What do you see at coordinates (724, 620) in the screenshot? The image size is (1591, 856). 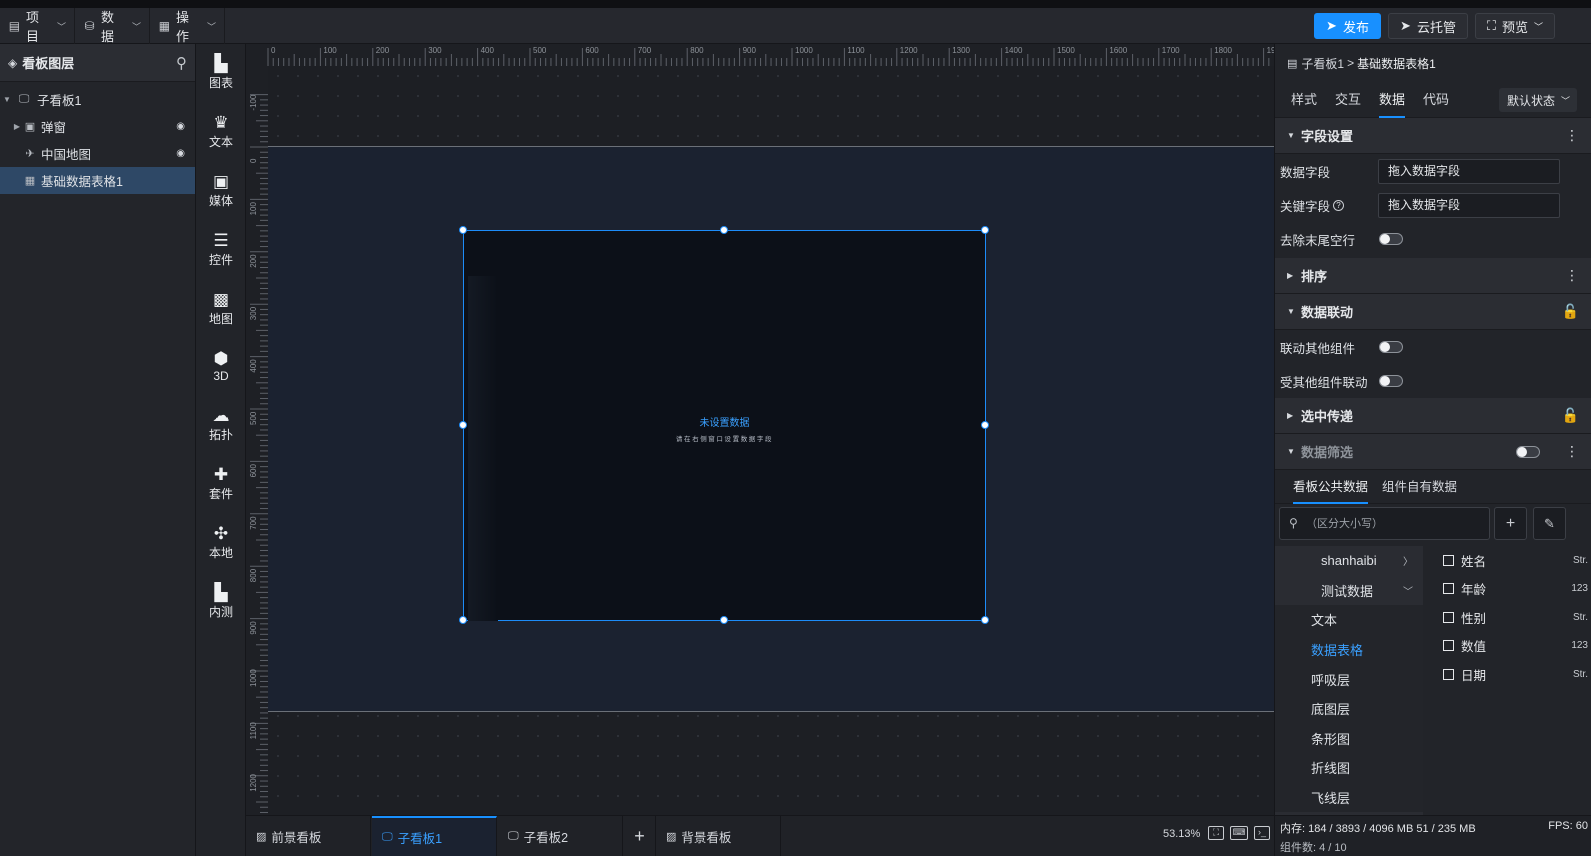 I see `resize-handle-s` at bounding box center [724, 620].